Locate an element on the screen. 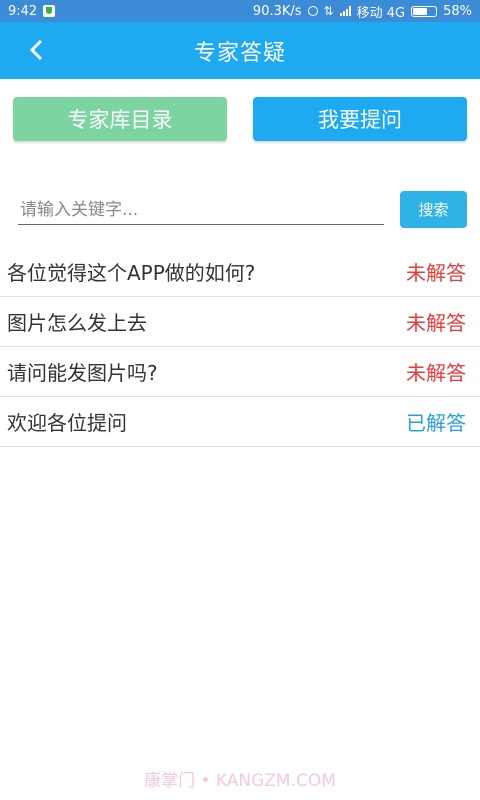 The width and height of the screenshot is (480, 800). answer-status: 已解答 is located at coordinates (436, 423).